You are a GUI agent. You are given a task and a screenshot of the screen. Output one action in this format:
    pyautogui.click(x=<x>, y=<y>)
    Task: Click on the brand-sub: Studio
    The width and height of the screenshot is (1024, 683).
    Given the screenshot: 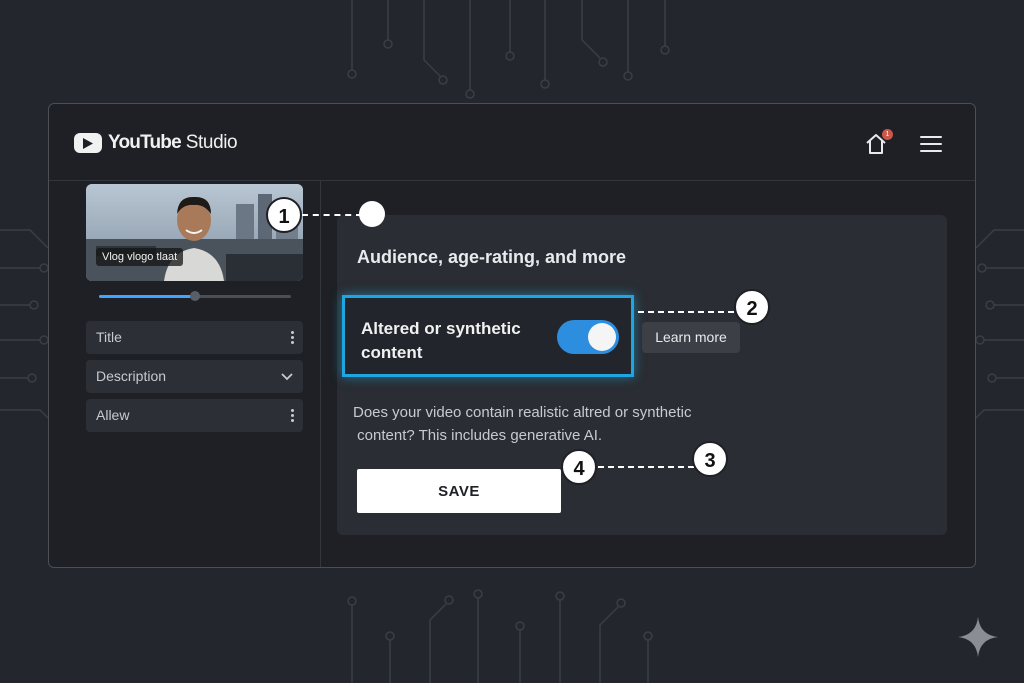 What is the action you would take?
    pyautogui.click(x=211, y=142)
    